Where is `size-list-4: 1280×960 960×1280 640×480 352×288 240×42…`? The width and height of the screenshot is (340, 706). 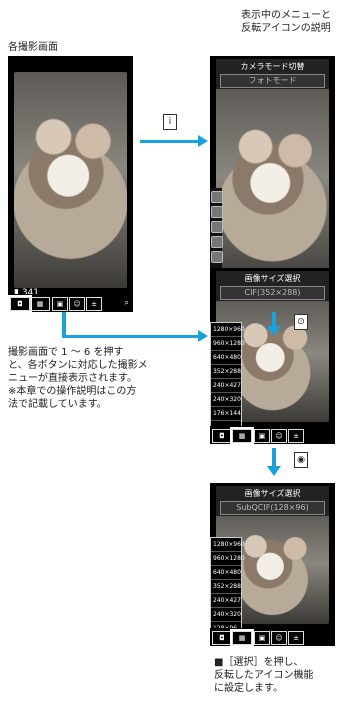 size-list-4: 1280×960 960×1280 640×480 352×288 240×42… is located at coordinates (227, 586).